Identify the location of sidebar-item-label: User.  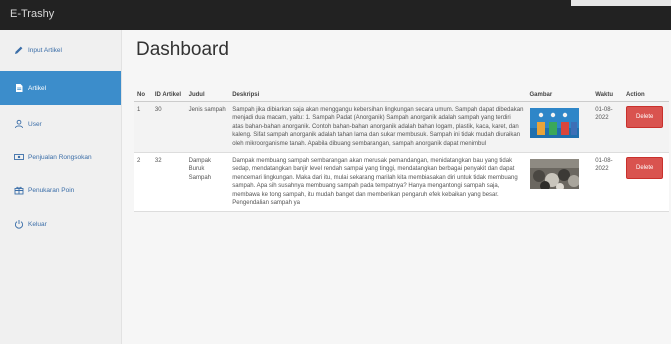
(35, 124).